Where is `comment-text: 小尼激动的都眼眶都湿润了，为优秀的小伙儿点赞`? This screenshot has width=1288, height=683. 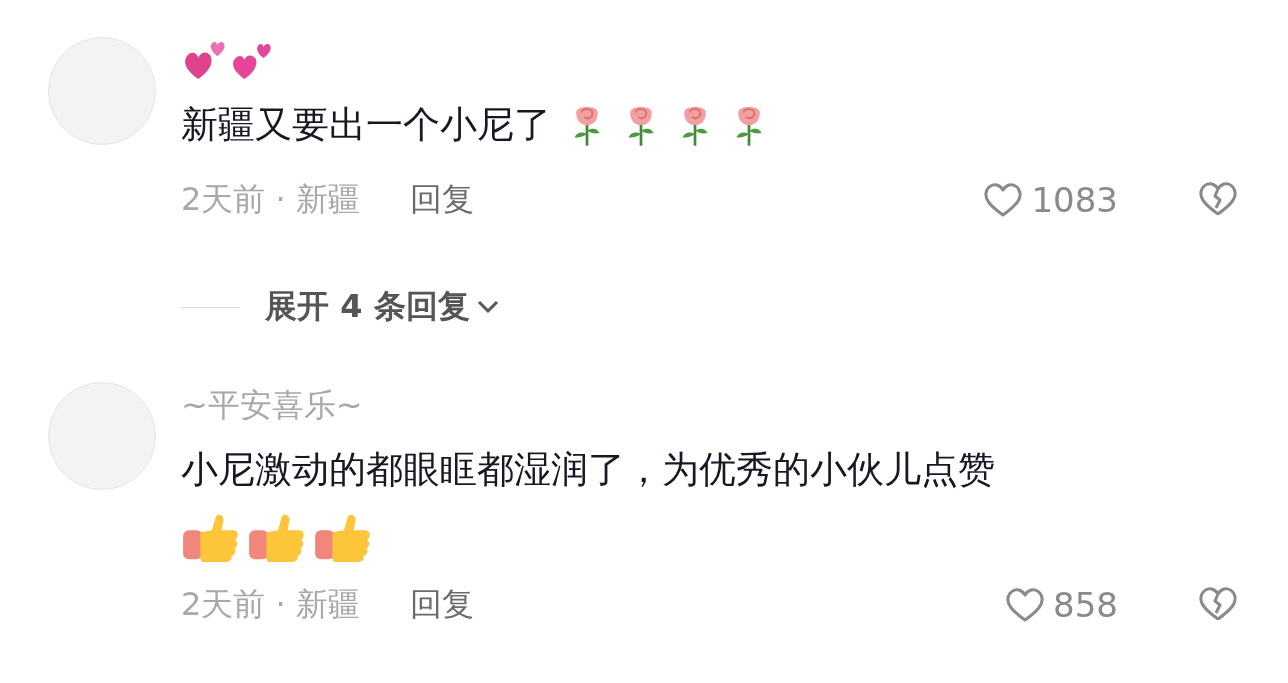
comment-text: 小尼激动的都眼眶都湿润了，为优秀的小伙儿点赞 is located at coordinates (588, 470).